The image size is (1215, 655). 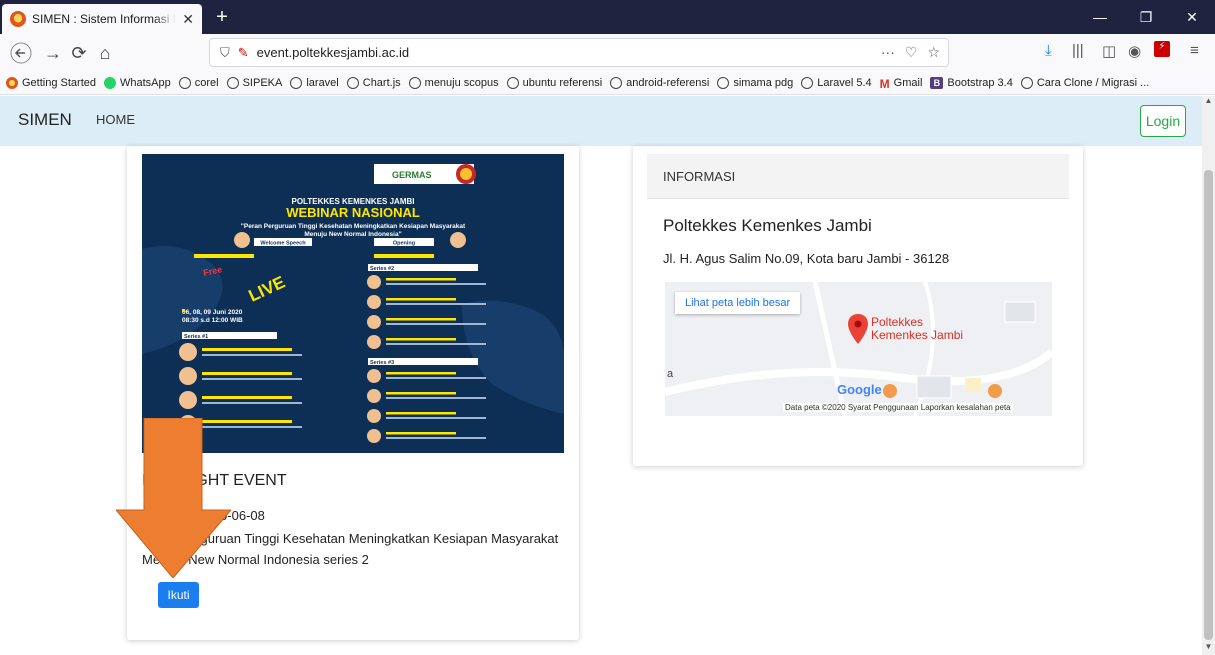 I want to click on svg-text: 06, 08, 09 Juni 2020, so click(x=212, y=312).